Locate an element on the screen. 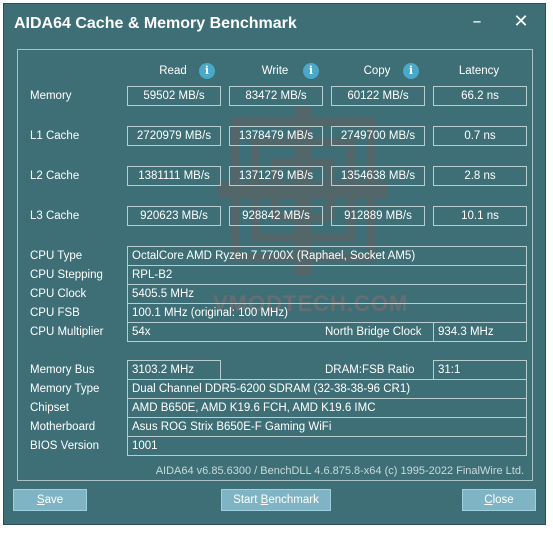  start-benchmark-button: Start Benchmark is located at coordinates (276, 500).